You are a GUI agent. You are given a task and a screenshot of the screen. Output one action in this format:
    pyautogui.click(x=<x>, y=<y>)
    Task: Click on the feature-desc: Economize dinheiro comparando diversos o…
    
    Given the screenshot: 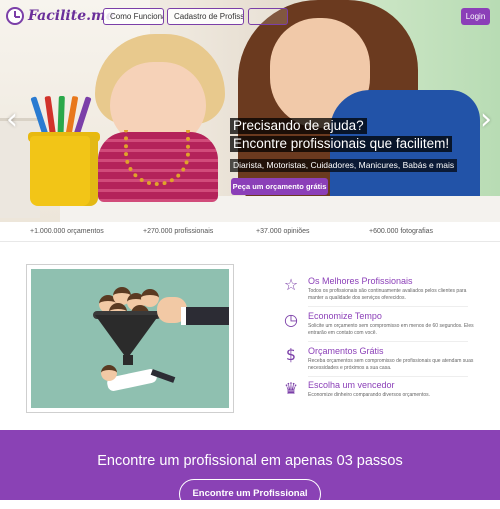 What is the action you would take?
    pyautogui.click(x=369, y=395)
    